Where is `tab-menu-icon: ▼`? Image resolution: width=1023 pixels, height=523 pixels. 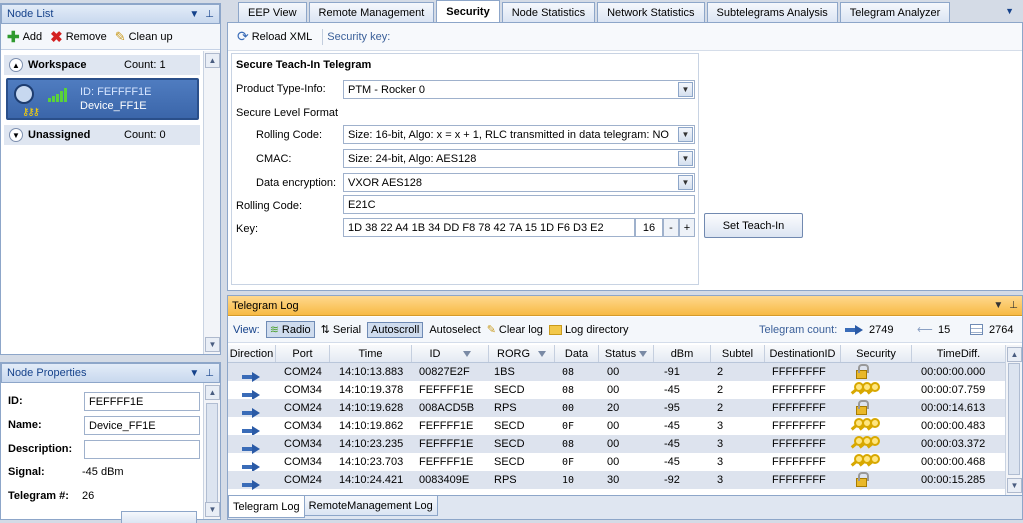
tab-menu-icon: ▼ is located at coordinates (1009, 11).